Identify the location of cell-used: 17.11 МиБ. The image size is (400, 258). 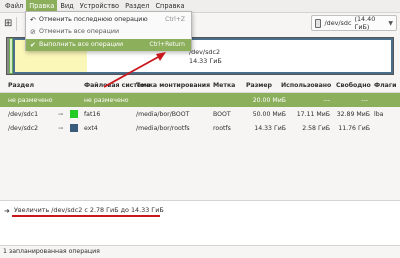
(313, 114).